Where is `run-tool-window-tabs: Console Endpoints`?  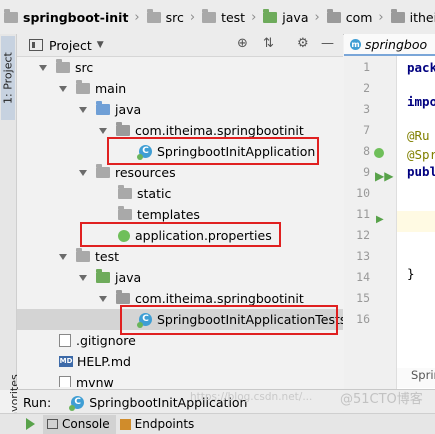 run-tool-window-tabs: Console Endpoints is located at coordinates (217, 423).